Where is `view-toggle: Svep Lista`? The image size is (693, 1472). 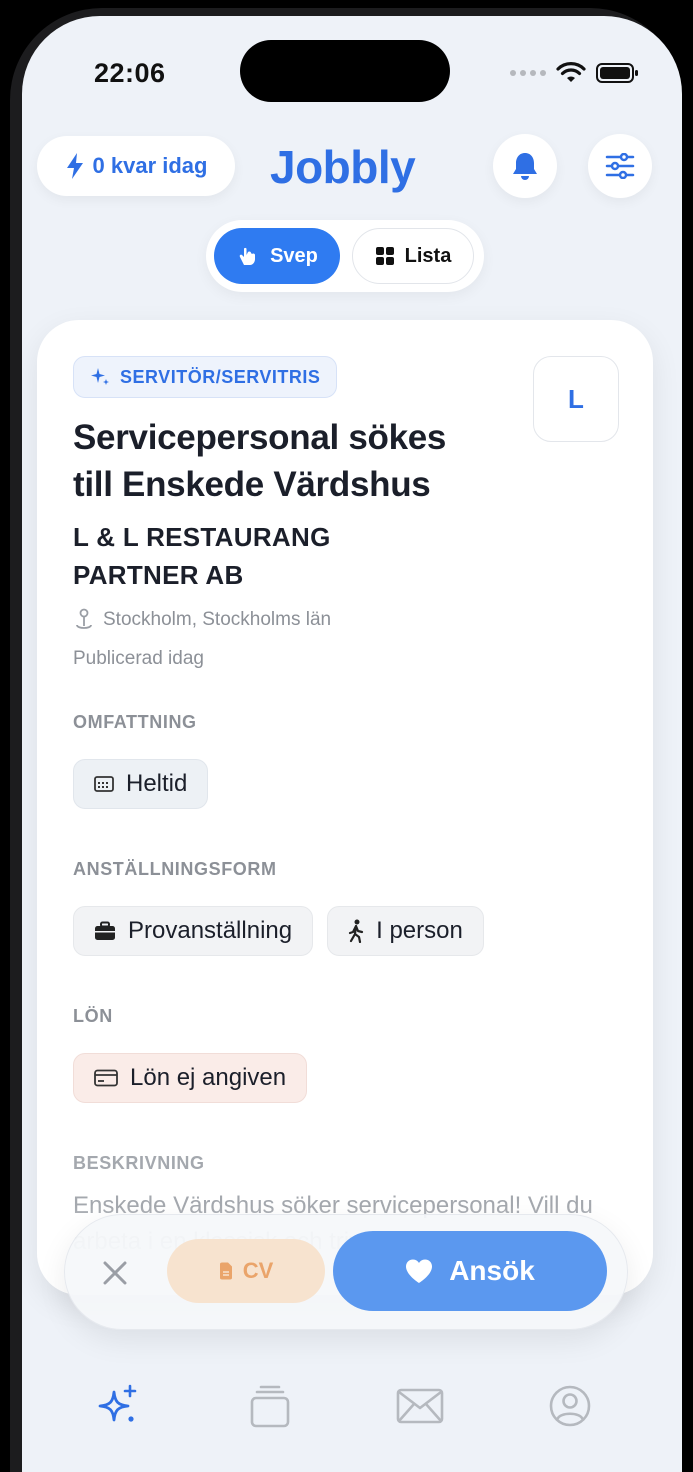 view-toggle: Svep Lista is located at coordinates (345, 256).